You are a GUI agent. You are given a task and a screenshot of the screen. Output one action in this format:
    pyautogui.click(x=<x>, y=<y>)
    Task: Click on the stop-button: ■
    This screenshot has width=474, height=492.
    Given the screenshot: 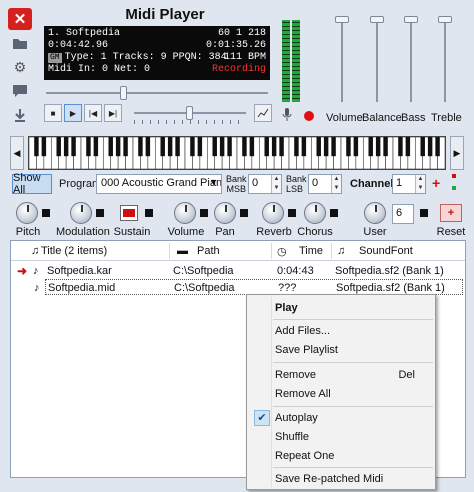 What is the action you would take?
    pyautogui.click(x=53, y=113)
    